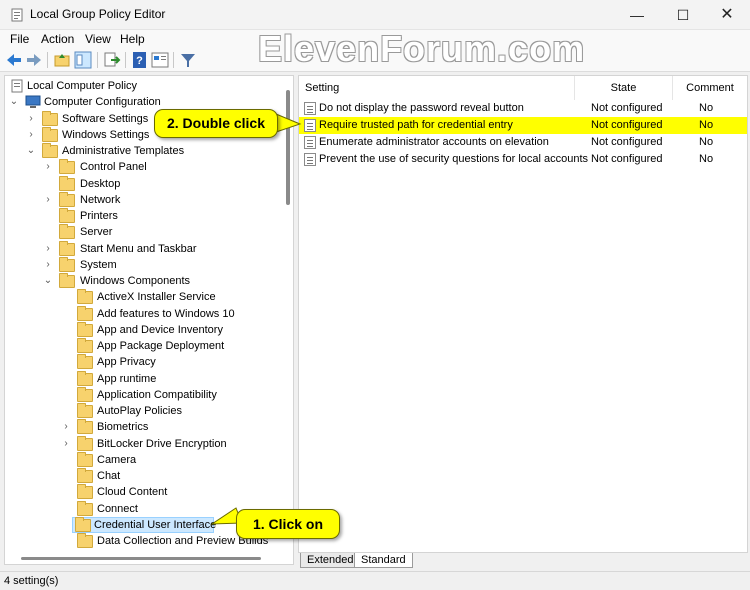 The width and height of the screenshot is (750, 590). I want to click on callout-double-click: 2. Double click, so click(216, 123).